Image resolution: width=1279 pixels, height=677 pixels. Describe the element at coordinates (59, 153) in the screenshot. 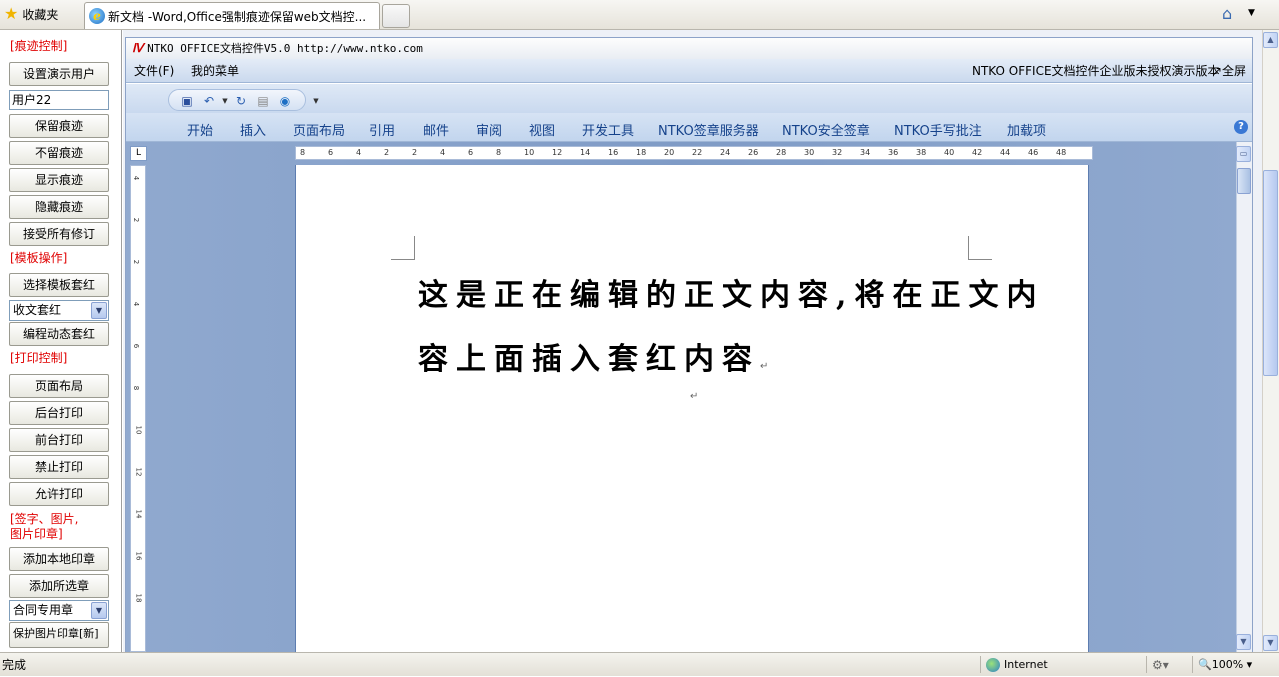

I see `no-revisions-button: 不留痕迹` at that location.